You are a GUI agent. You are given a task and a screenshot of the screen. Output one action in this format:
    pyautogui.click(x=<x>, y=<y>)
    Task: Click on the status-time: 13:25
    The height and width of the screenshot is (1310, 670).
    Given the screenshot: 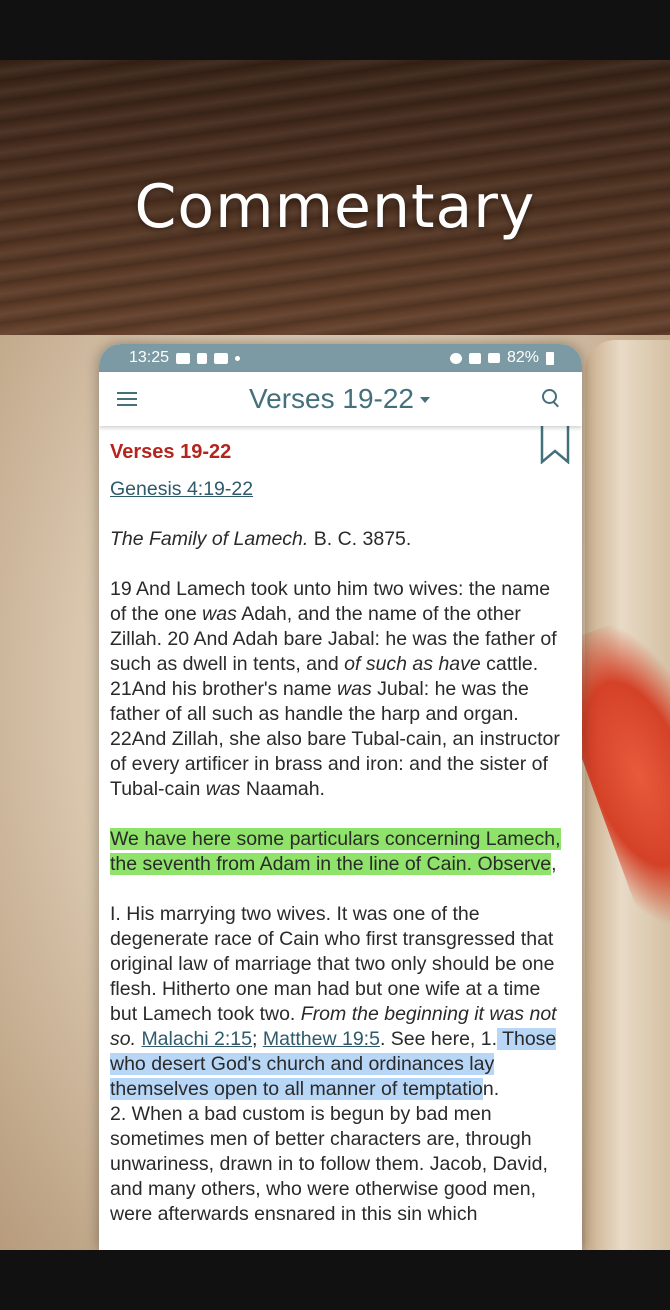 What is the action you would take?
    pyautogui.click(x=149, y=357)
    